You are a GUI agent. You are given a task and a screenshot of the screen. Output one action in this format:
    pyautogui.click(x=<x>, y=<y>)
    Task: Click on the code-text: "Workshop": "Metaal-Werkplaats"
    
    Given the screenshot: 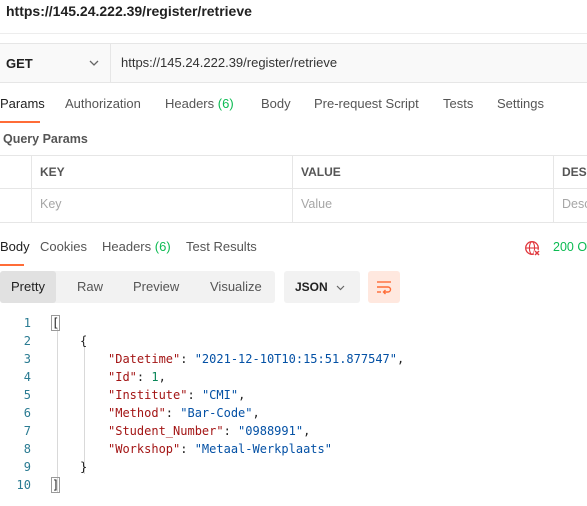 What is the action you would take?
    pyautogui.click(x=220, y=449)
    